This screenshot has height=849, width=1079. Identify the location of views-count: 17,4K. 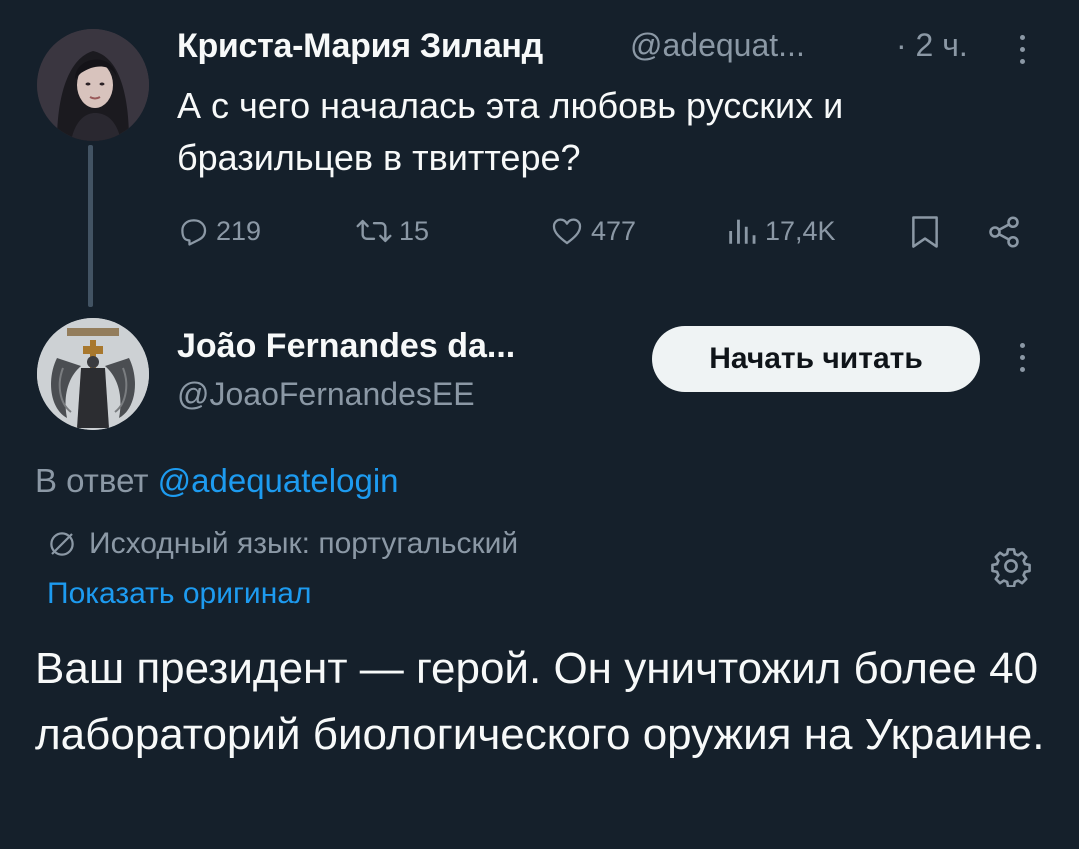
(800, 230).